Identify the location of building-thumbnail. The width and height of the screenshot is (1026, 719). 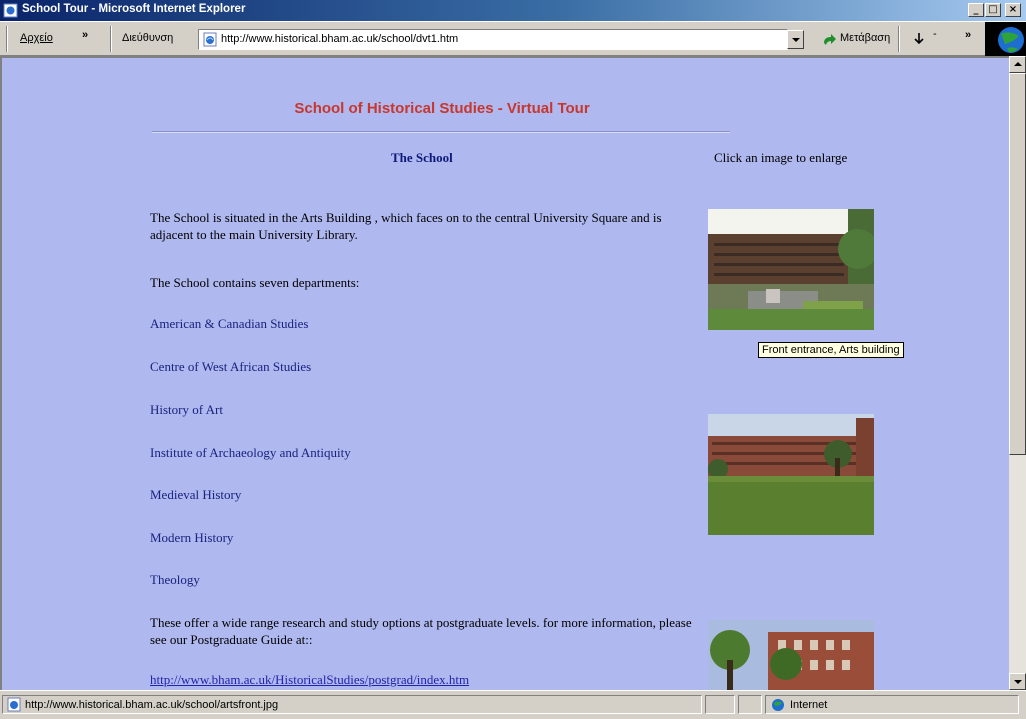
(791, 655).